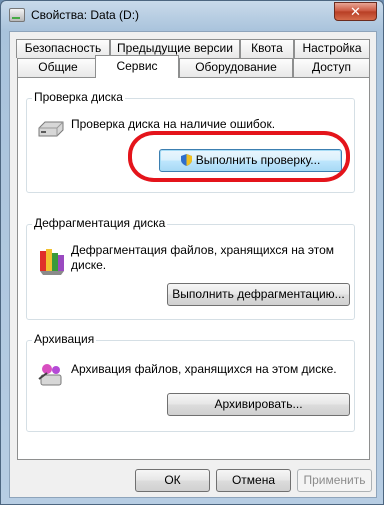 The height and width of the screenshot is (505, 384). I want to click on window-title: Свойства: Data (D:), so click(85, 15).